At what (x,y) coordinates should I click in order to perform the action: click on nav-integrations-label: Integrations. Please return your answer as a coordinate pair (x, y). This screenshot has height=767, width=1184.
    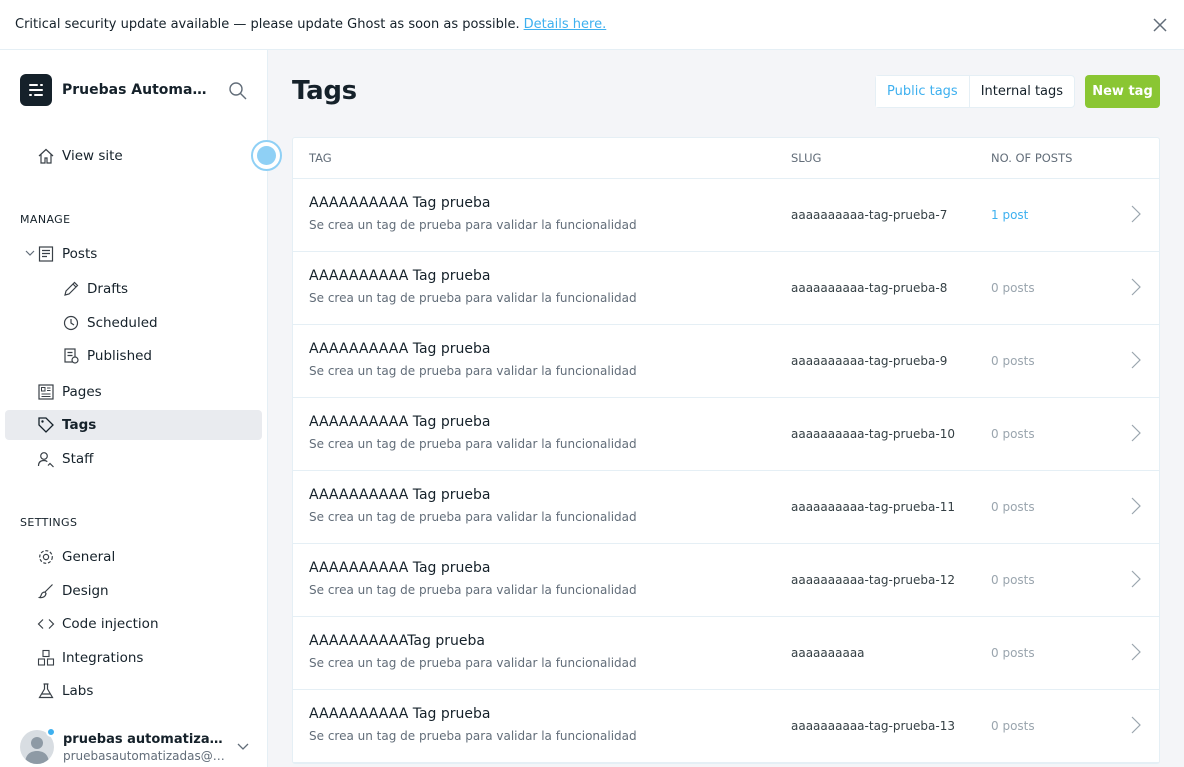
    Looking at the image, I should click on (103, 658).